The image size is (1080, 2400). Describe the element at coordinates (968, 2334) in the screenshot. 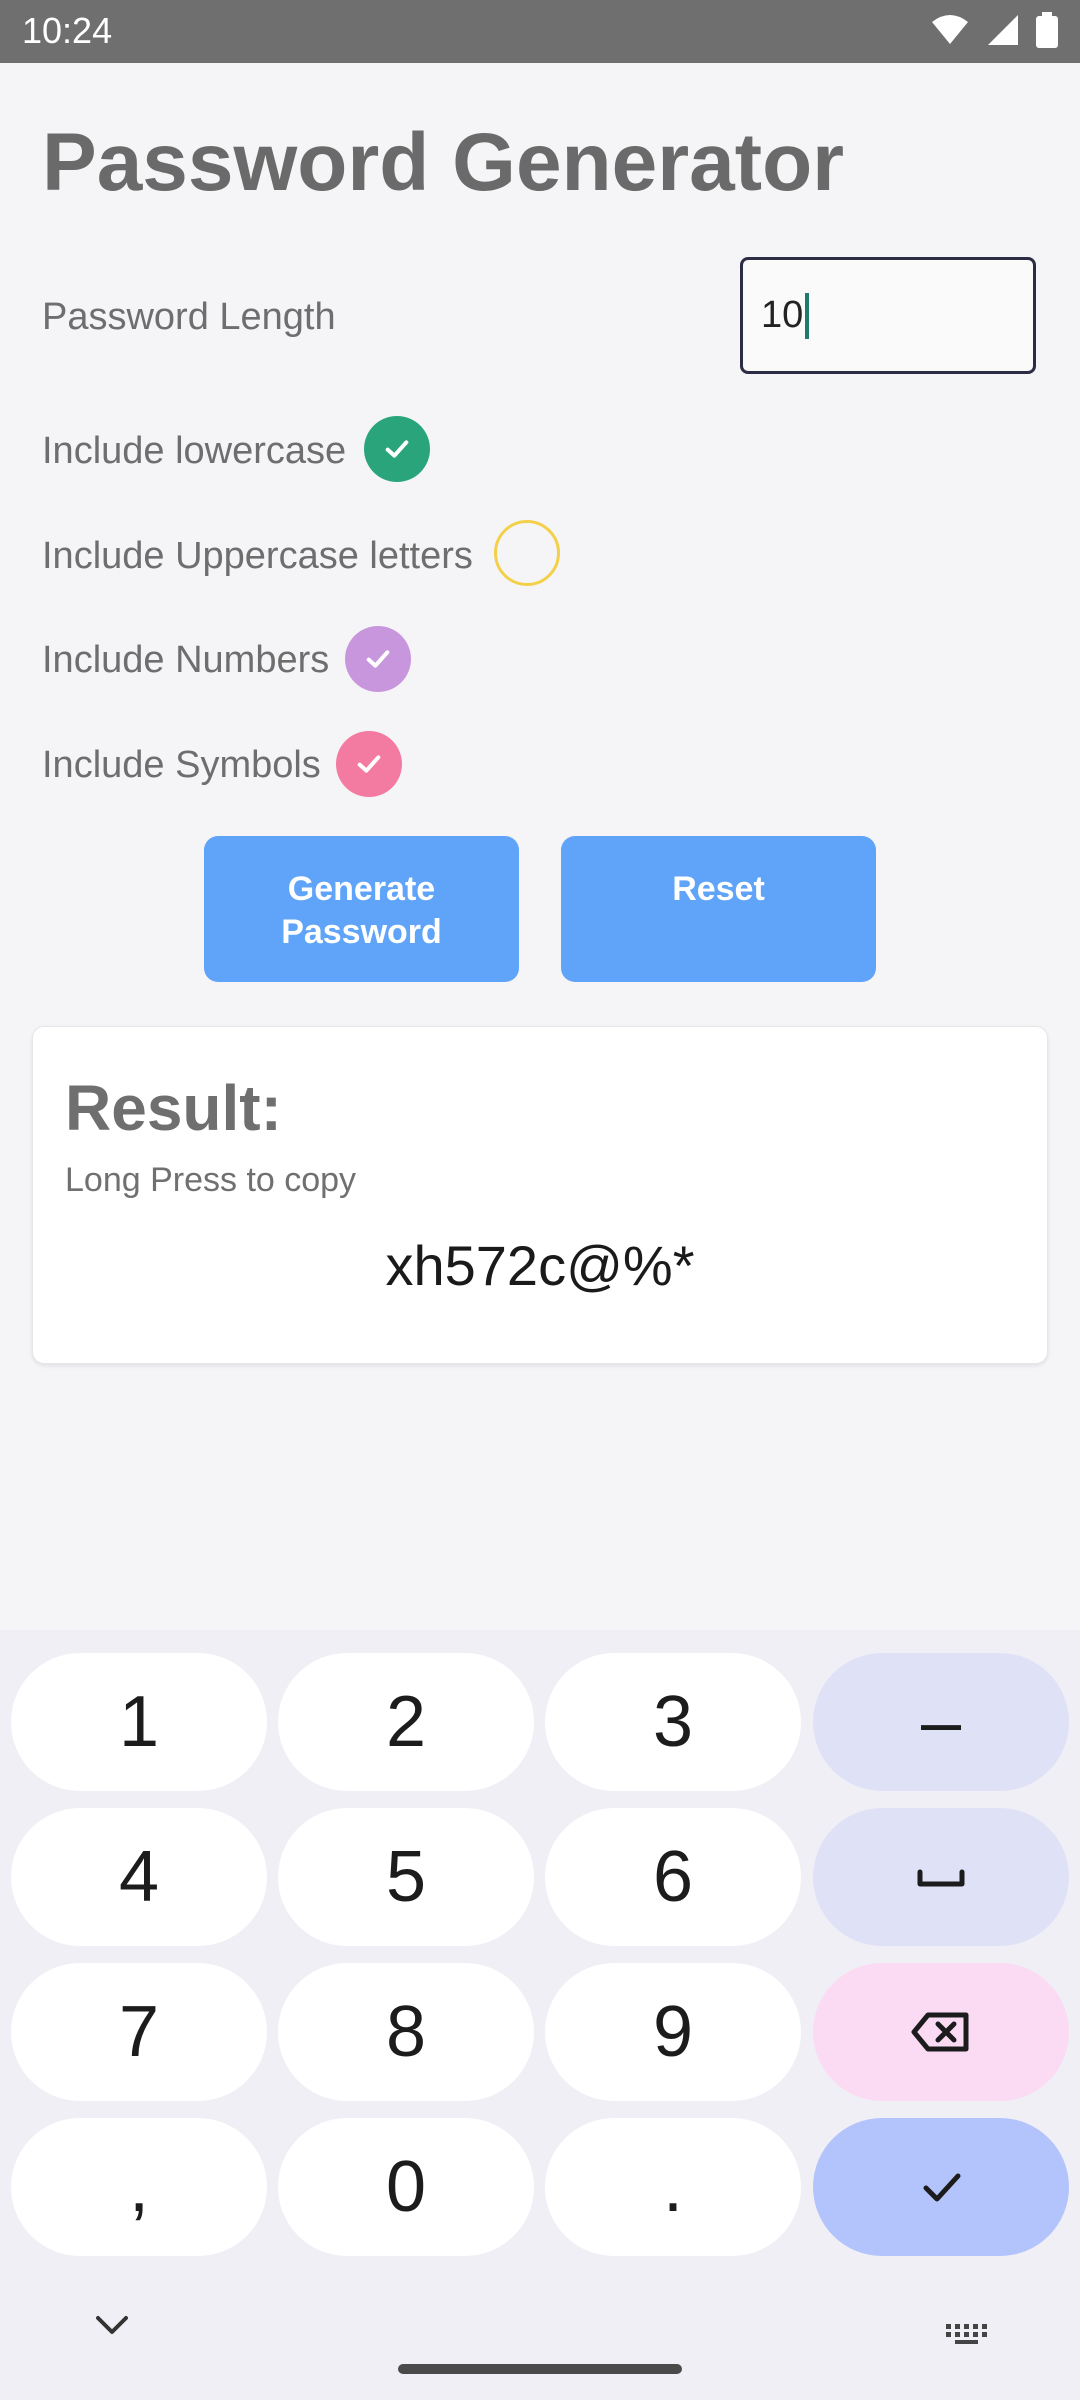

I see `keyboard-icon` at that location.